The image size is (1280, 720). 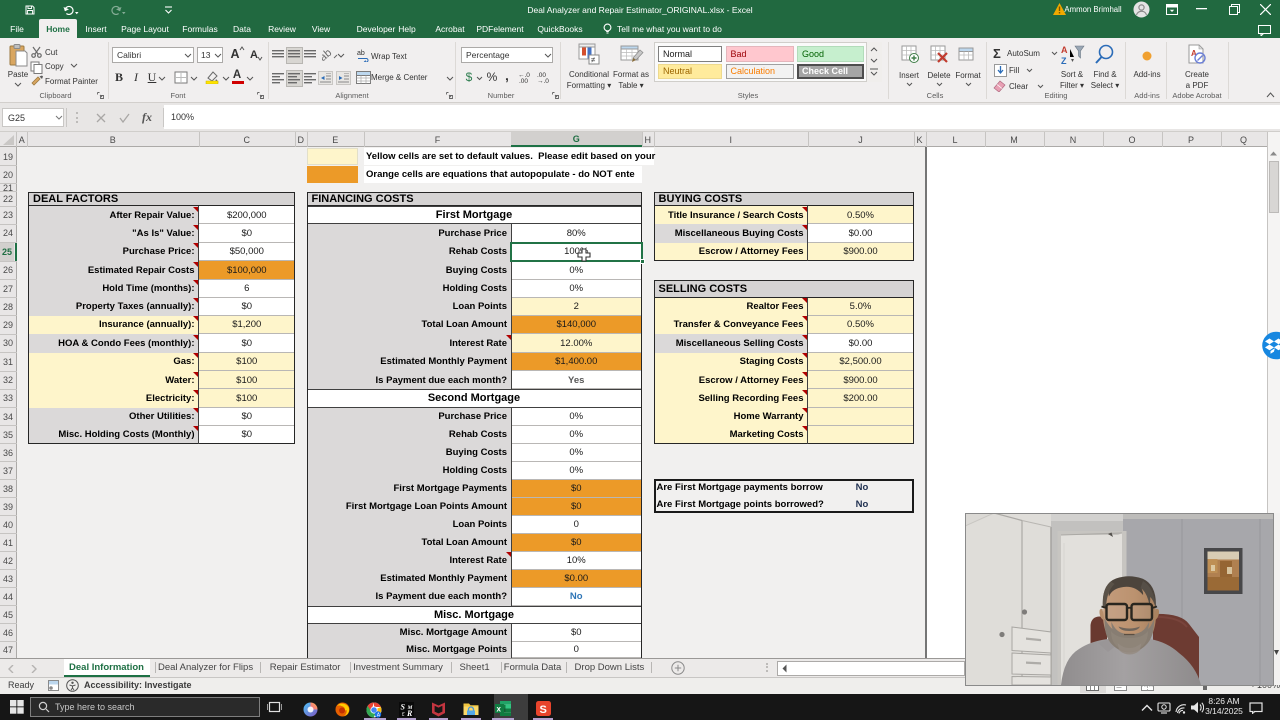 I want to click on svg-text: →.0, so click(x=543, y=80).